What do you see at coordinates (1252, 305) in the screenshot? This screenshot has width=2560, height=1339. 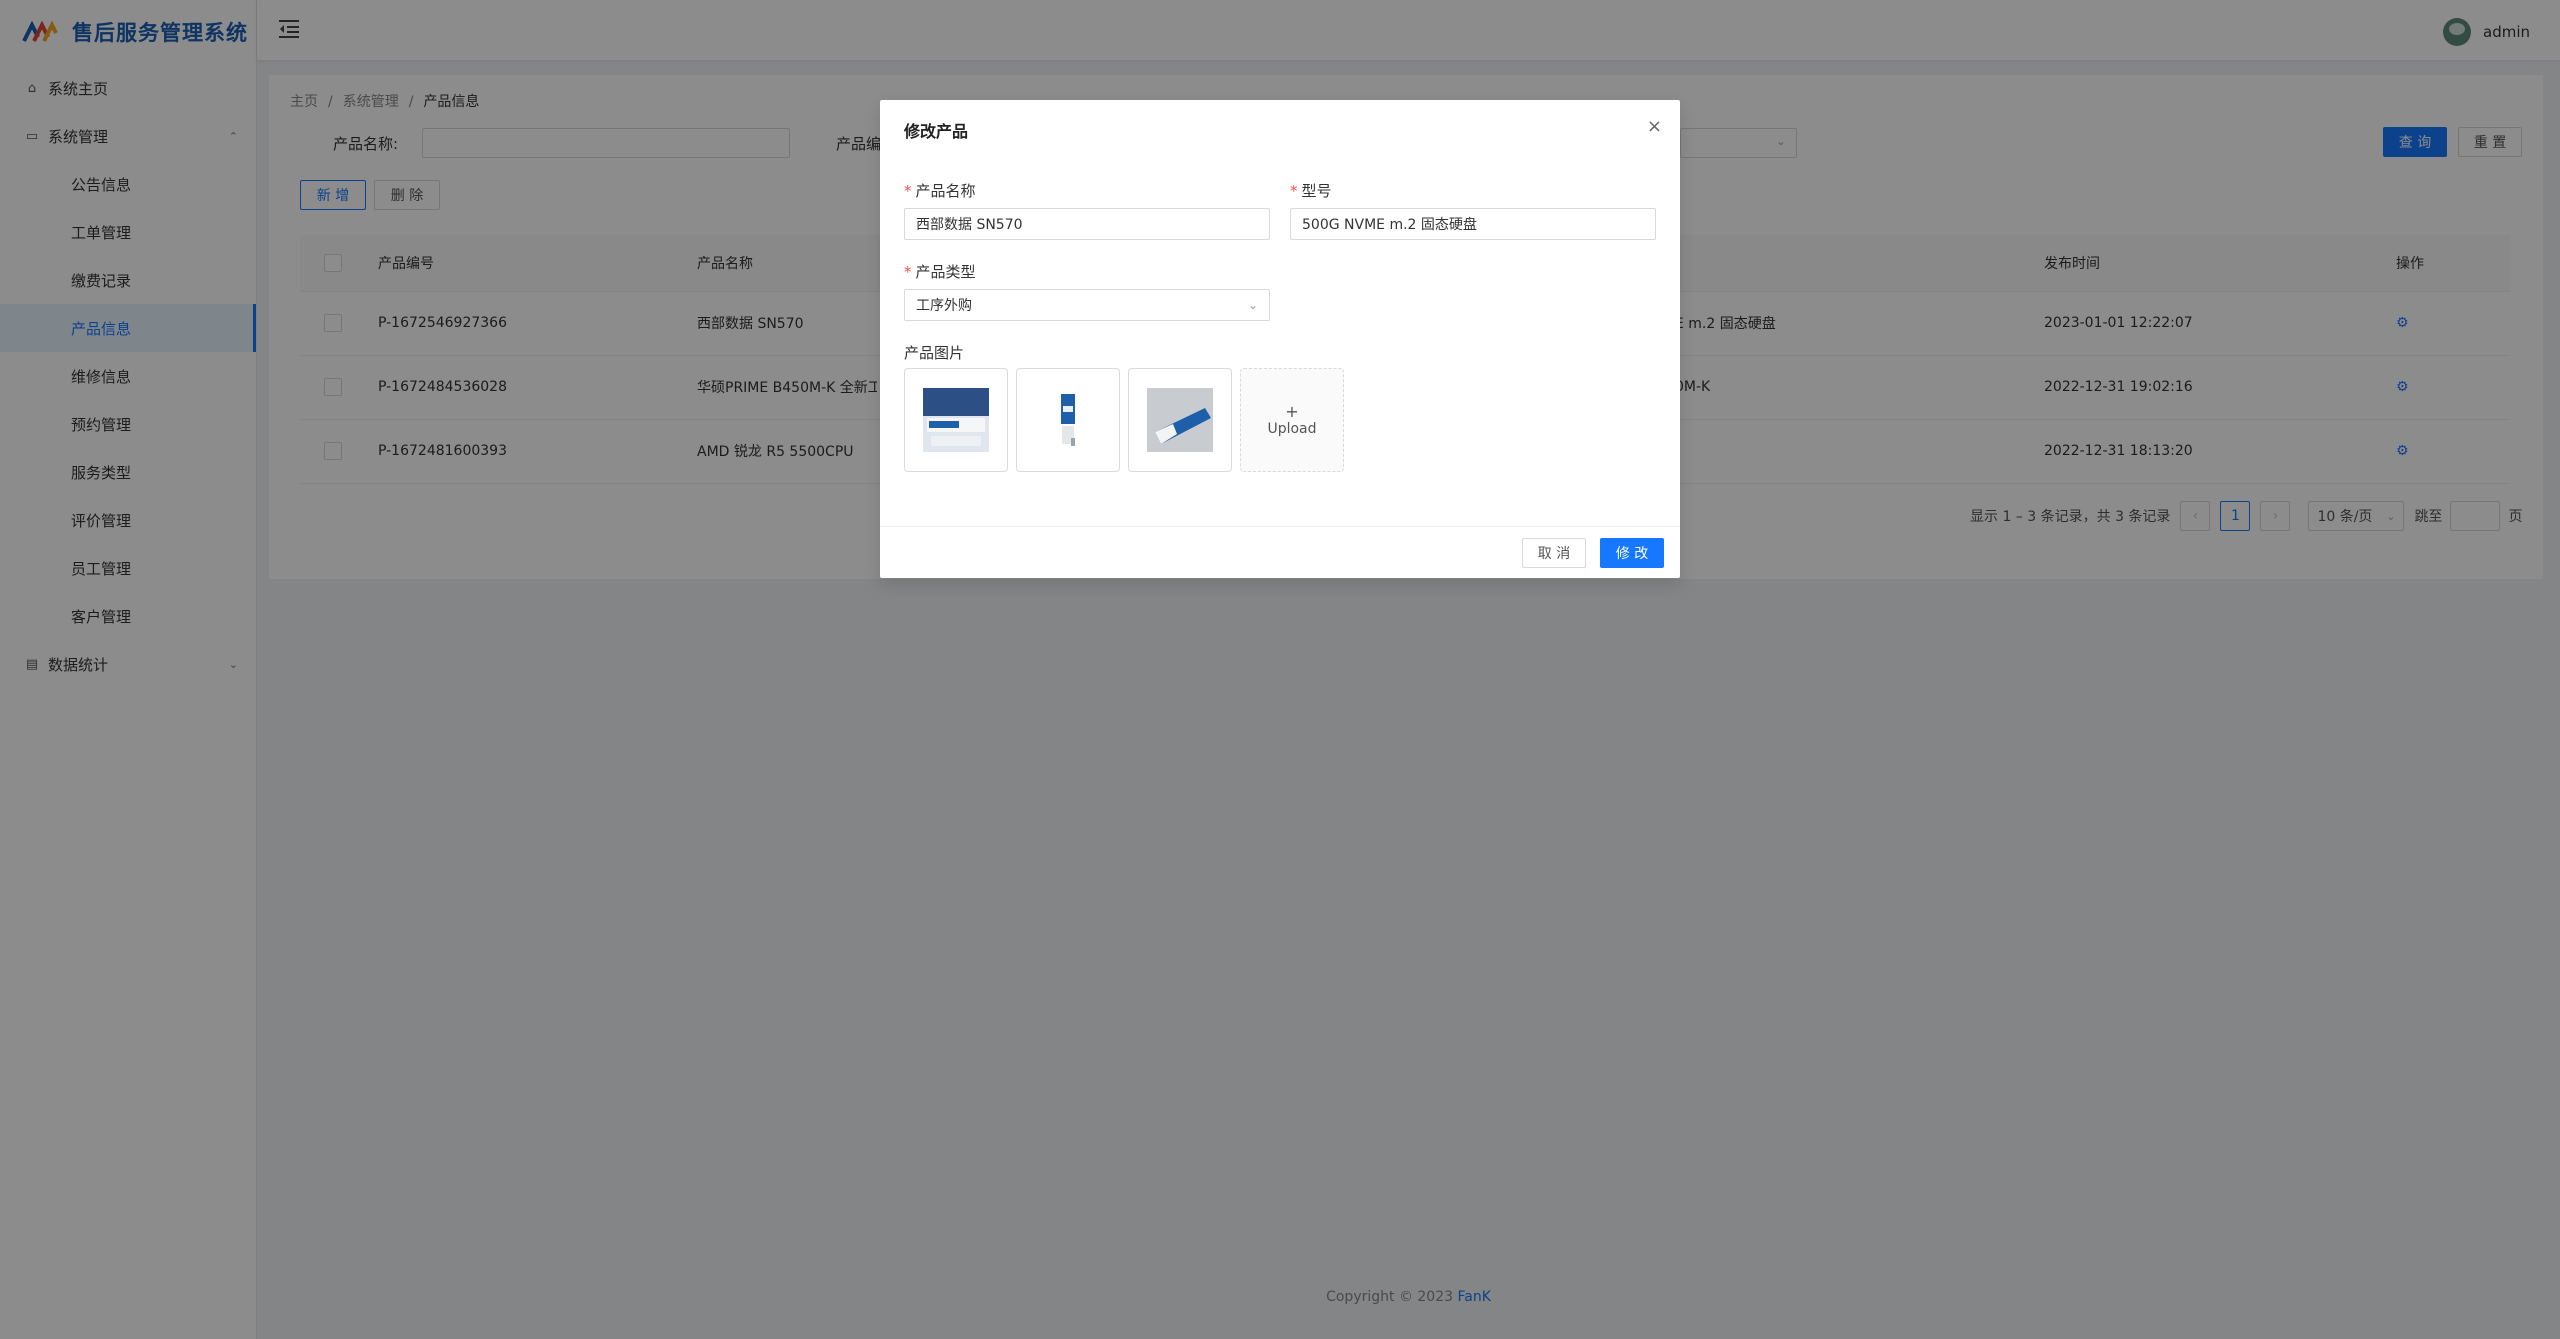 I see `chevron-down-icon: ⌄` at bounding box center [1252, 305].